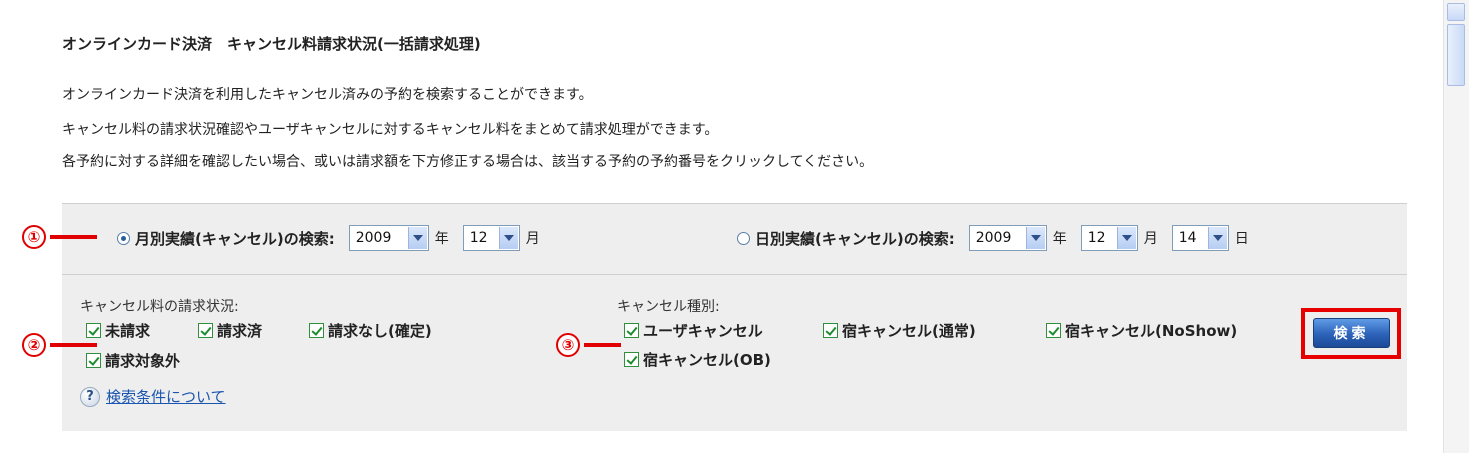  Describe the element at coordinates (1200, 238) in the screenshot. I see `daily-day-select: 14` at that location.